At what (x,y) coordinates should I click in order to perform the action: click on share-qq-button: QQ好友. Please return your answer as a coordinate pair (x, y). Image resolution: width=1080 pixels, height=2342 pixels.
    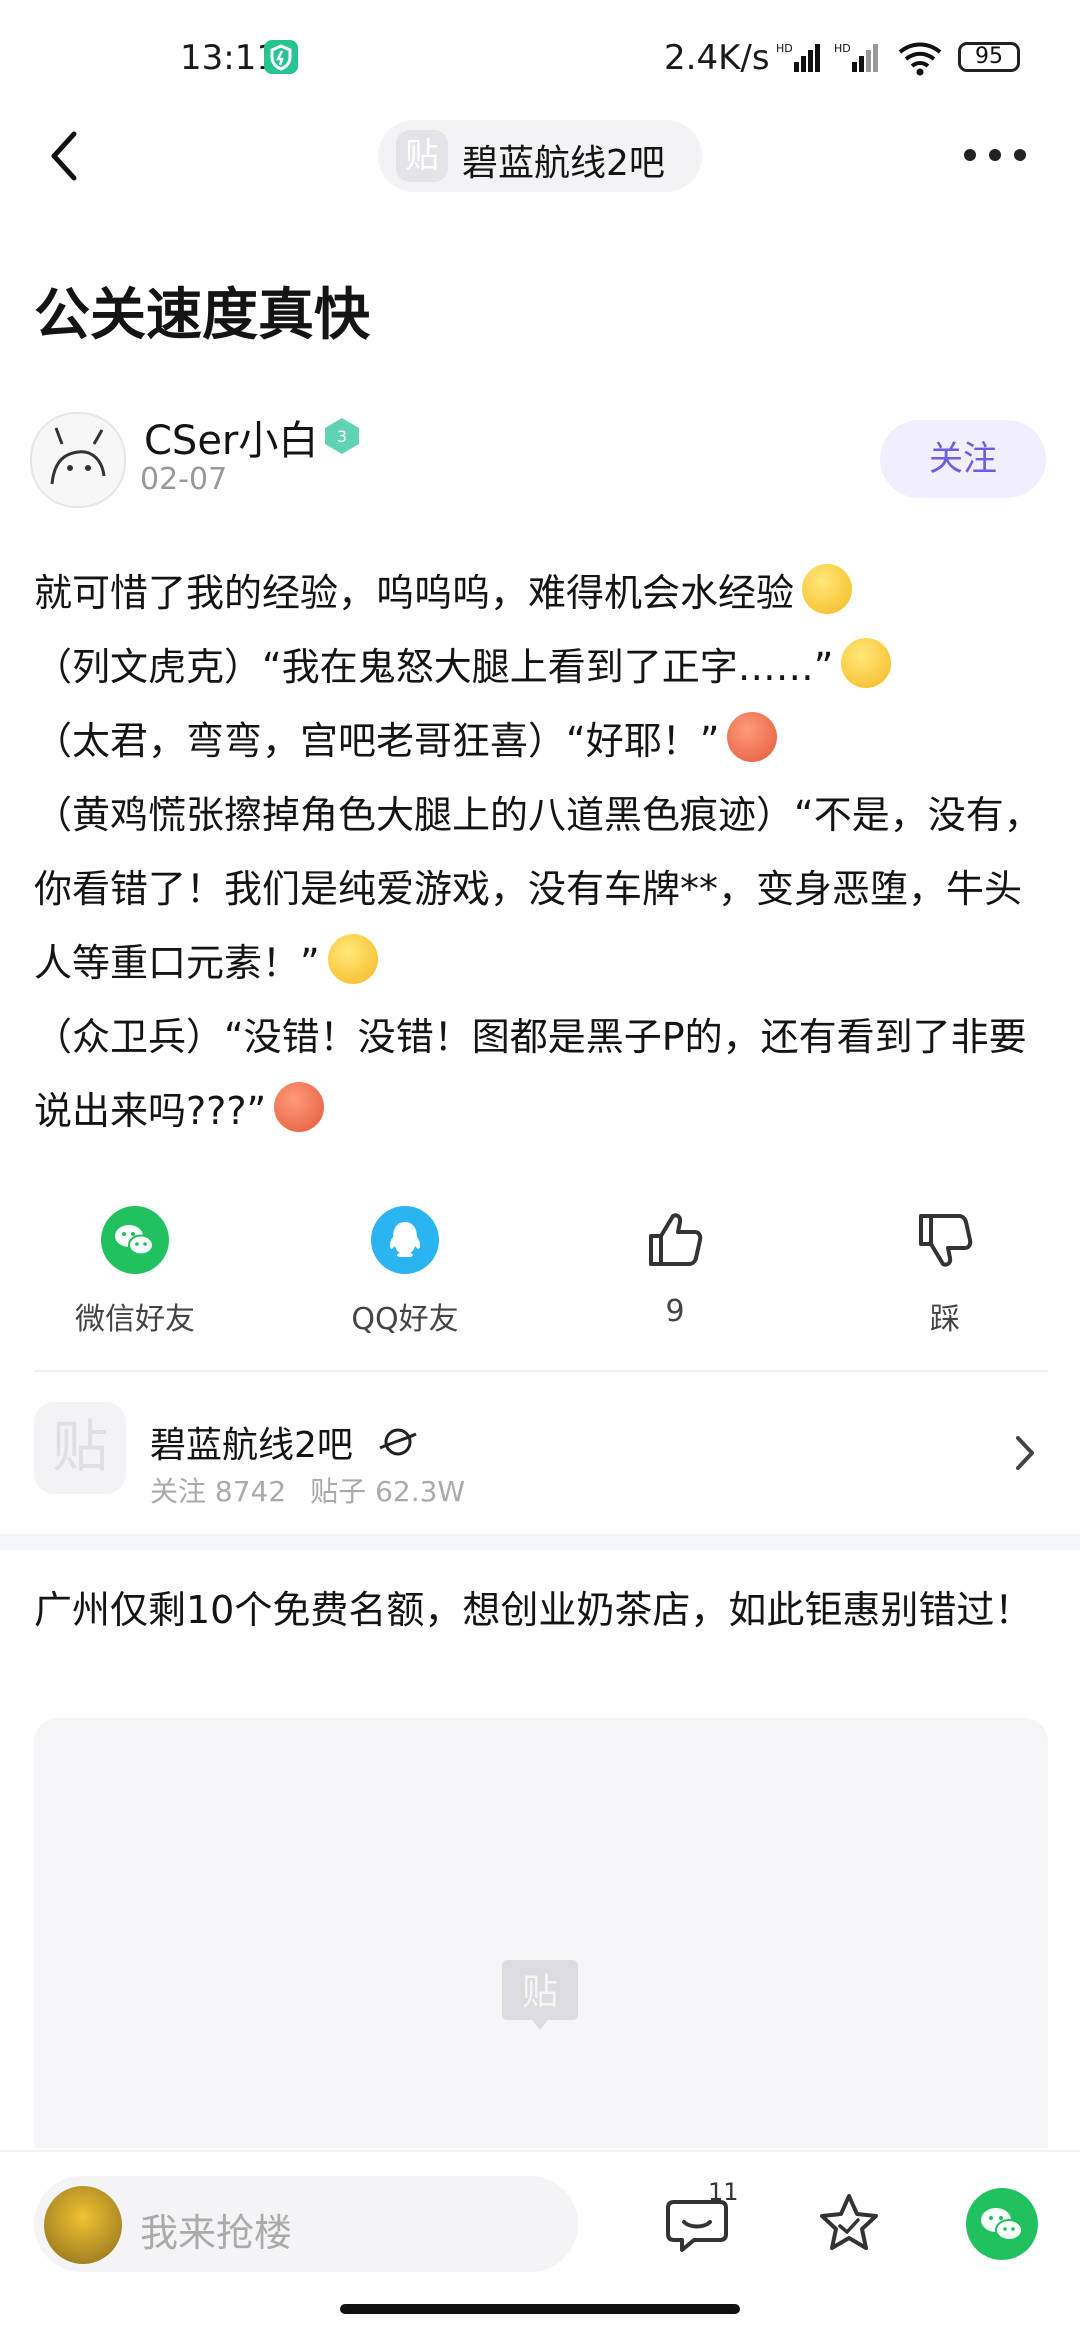
    Looking at the image, I should click on (405, 1271).